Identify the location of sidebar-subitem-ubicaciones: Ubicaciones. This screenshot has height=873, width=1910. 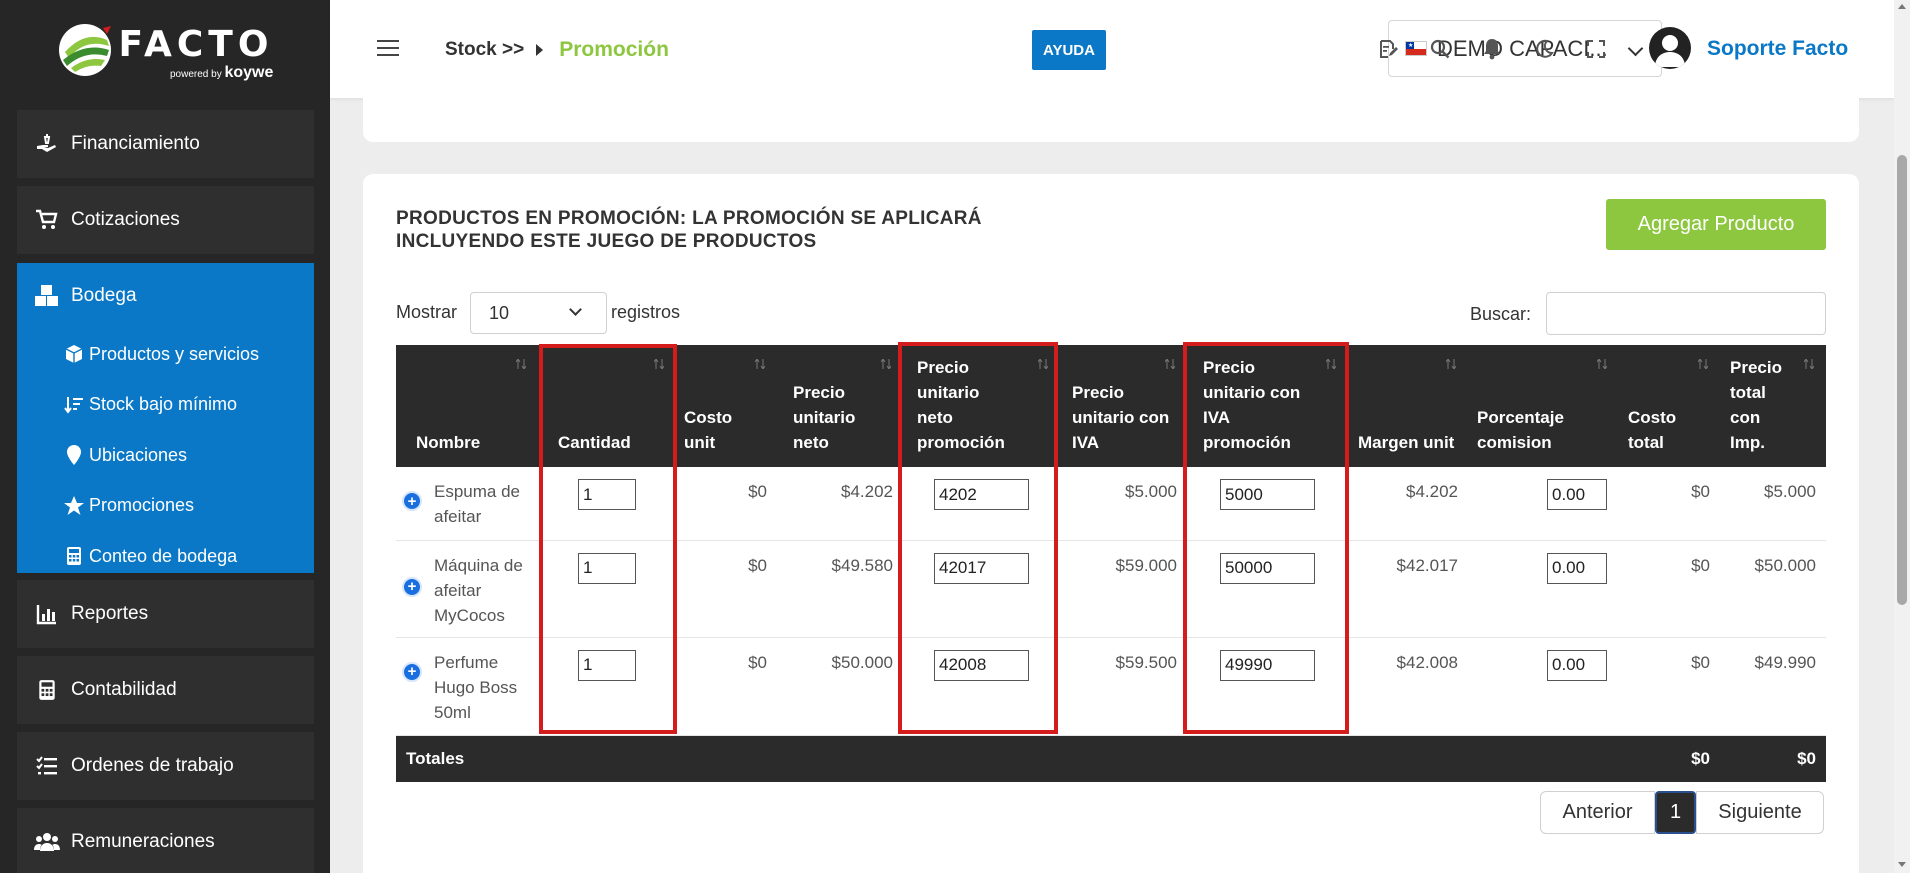
(165, 455).